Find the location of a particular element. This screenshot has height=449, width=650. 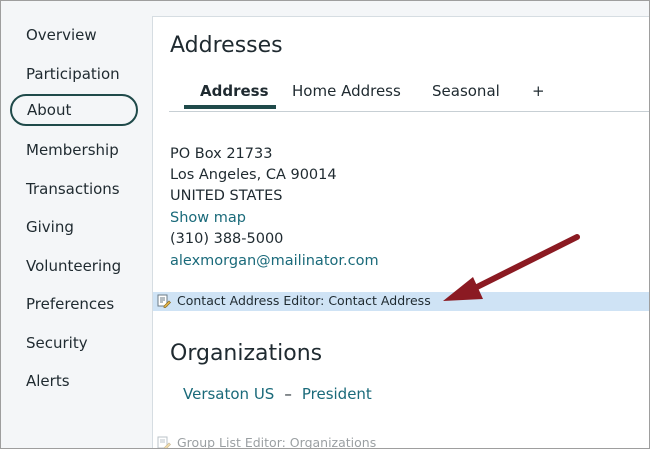

sidebar-item-overview: Overview is located at coordinates (61, 35).